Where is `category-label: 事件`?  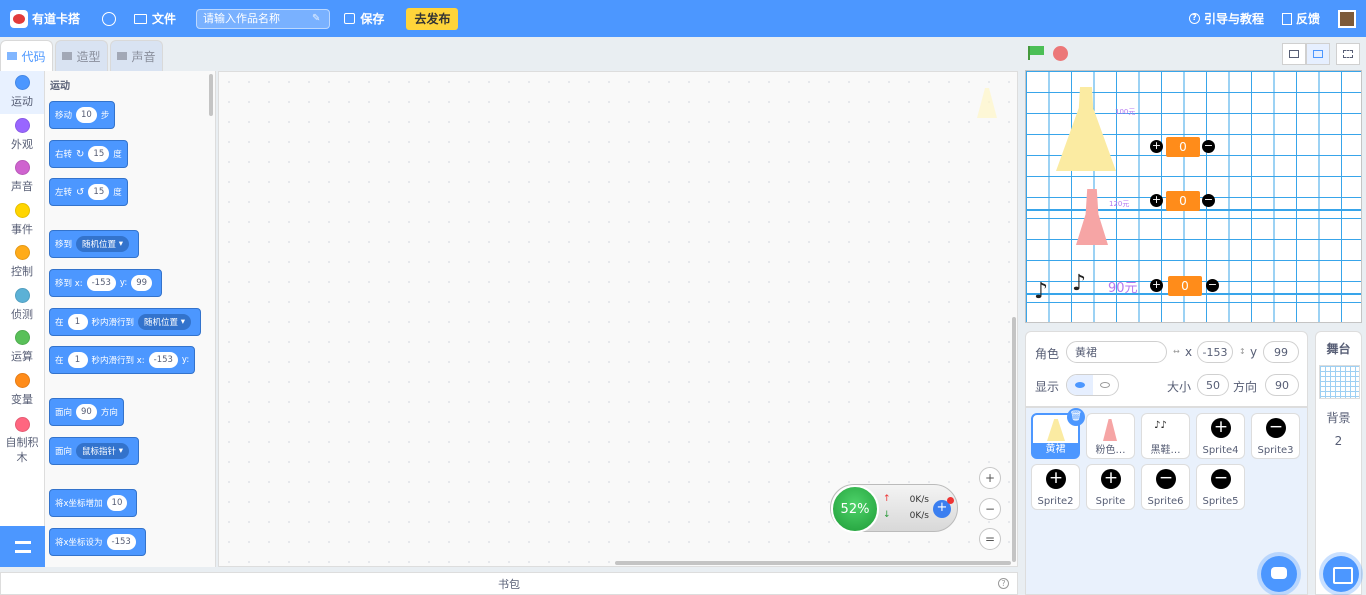
category-label: 事件 is located at coordinates (22, 229).